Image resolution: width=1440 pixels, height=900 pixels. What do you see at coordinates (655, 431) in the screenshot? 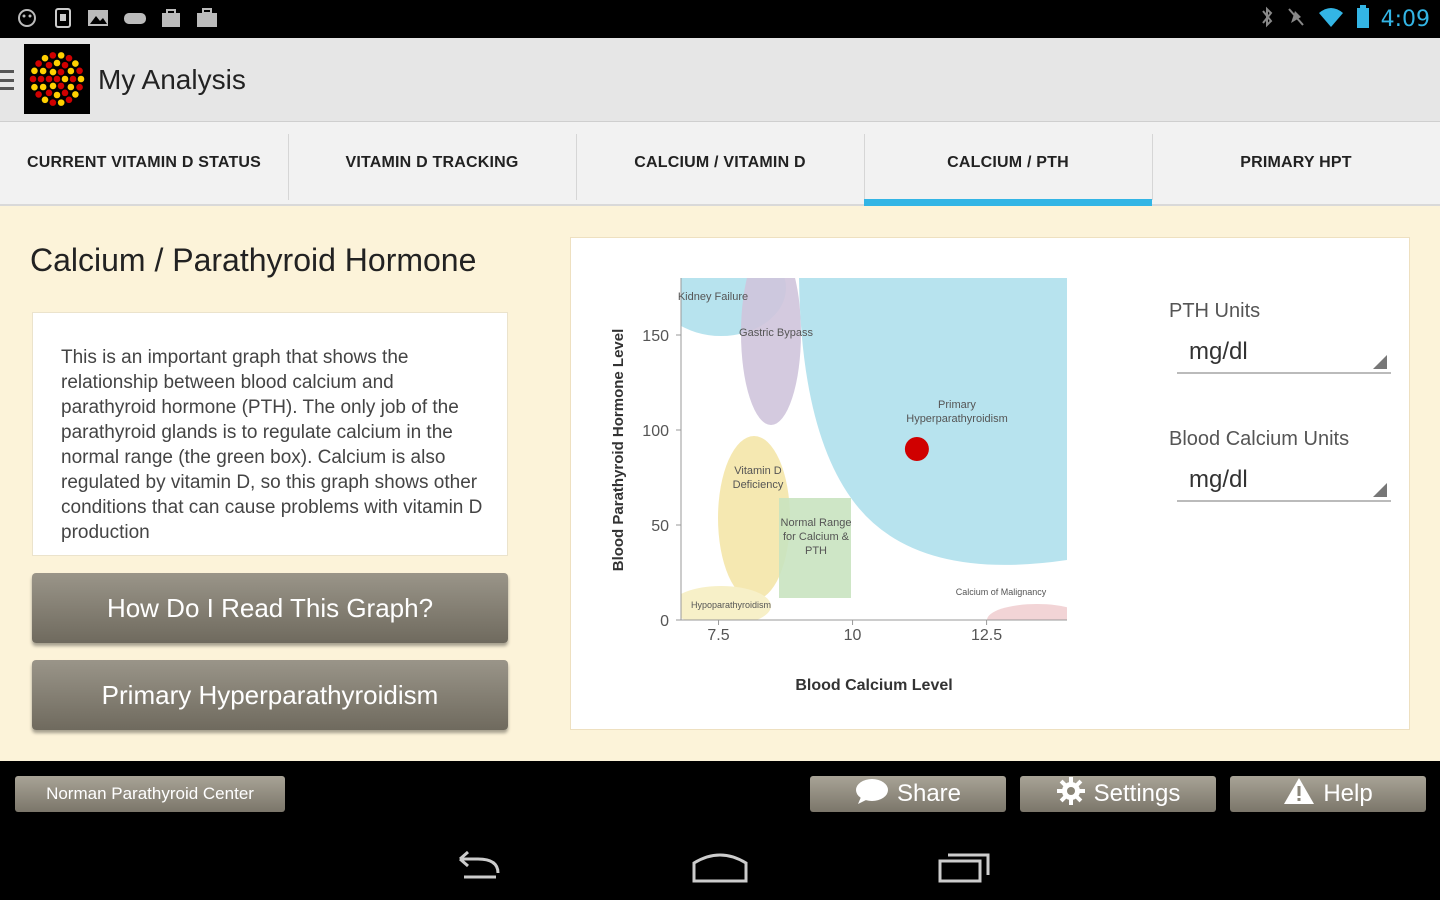
I see `y-tick-label: 100` at bounding box center [655, 431].